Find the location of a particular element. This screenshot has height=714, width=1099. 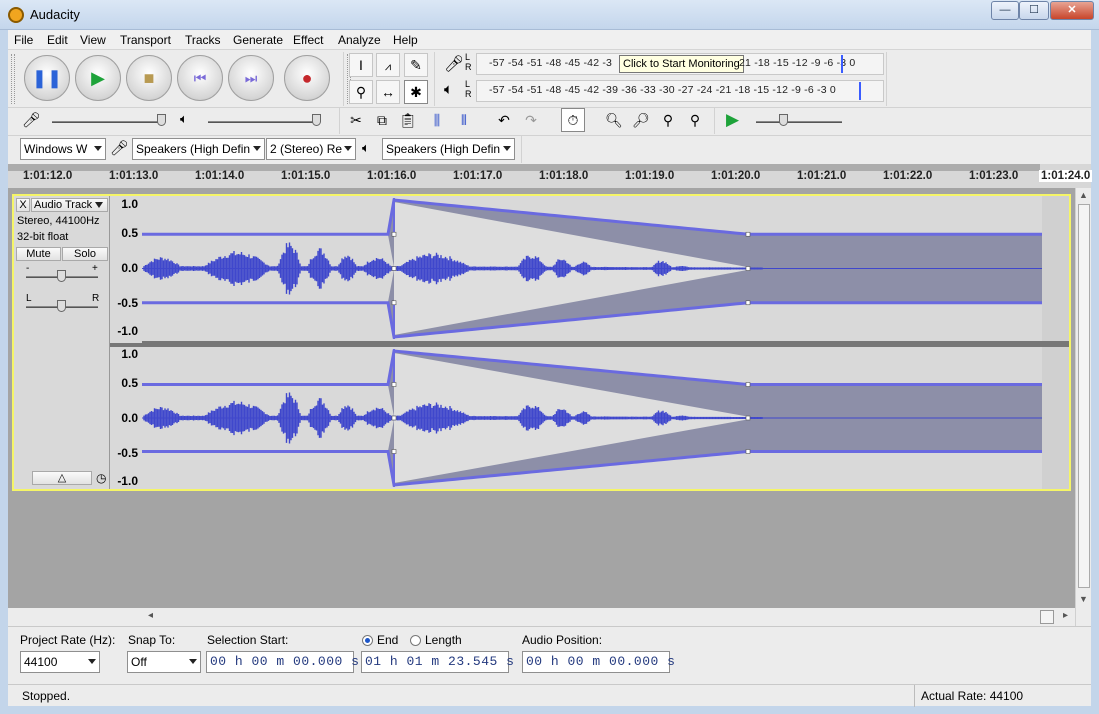

peak-marker is located at coordinates (842, 64).